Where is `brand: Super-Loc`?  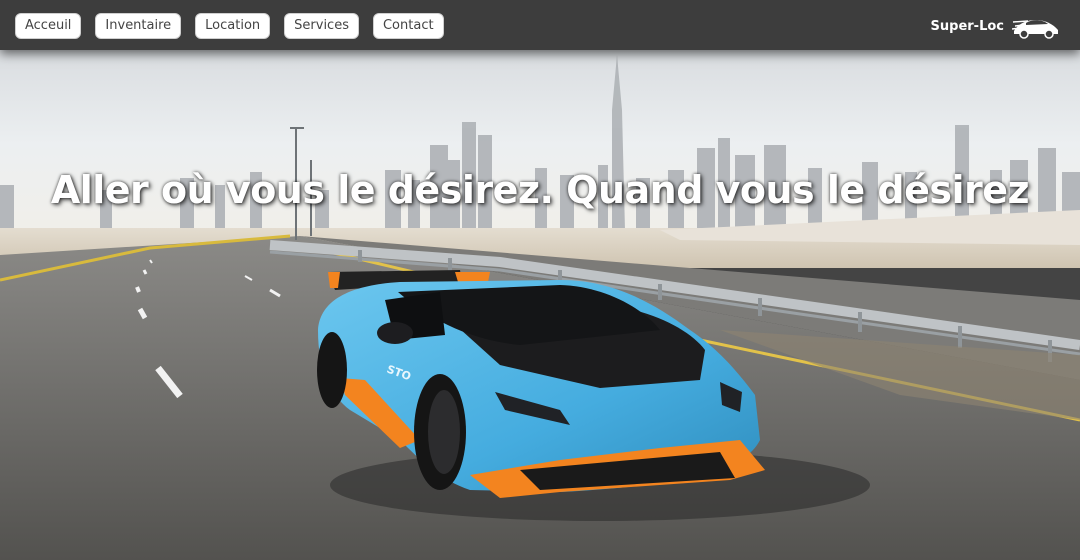 brand: Super-Loc is located at coordinates (995, 26).